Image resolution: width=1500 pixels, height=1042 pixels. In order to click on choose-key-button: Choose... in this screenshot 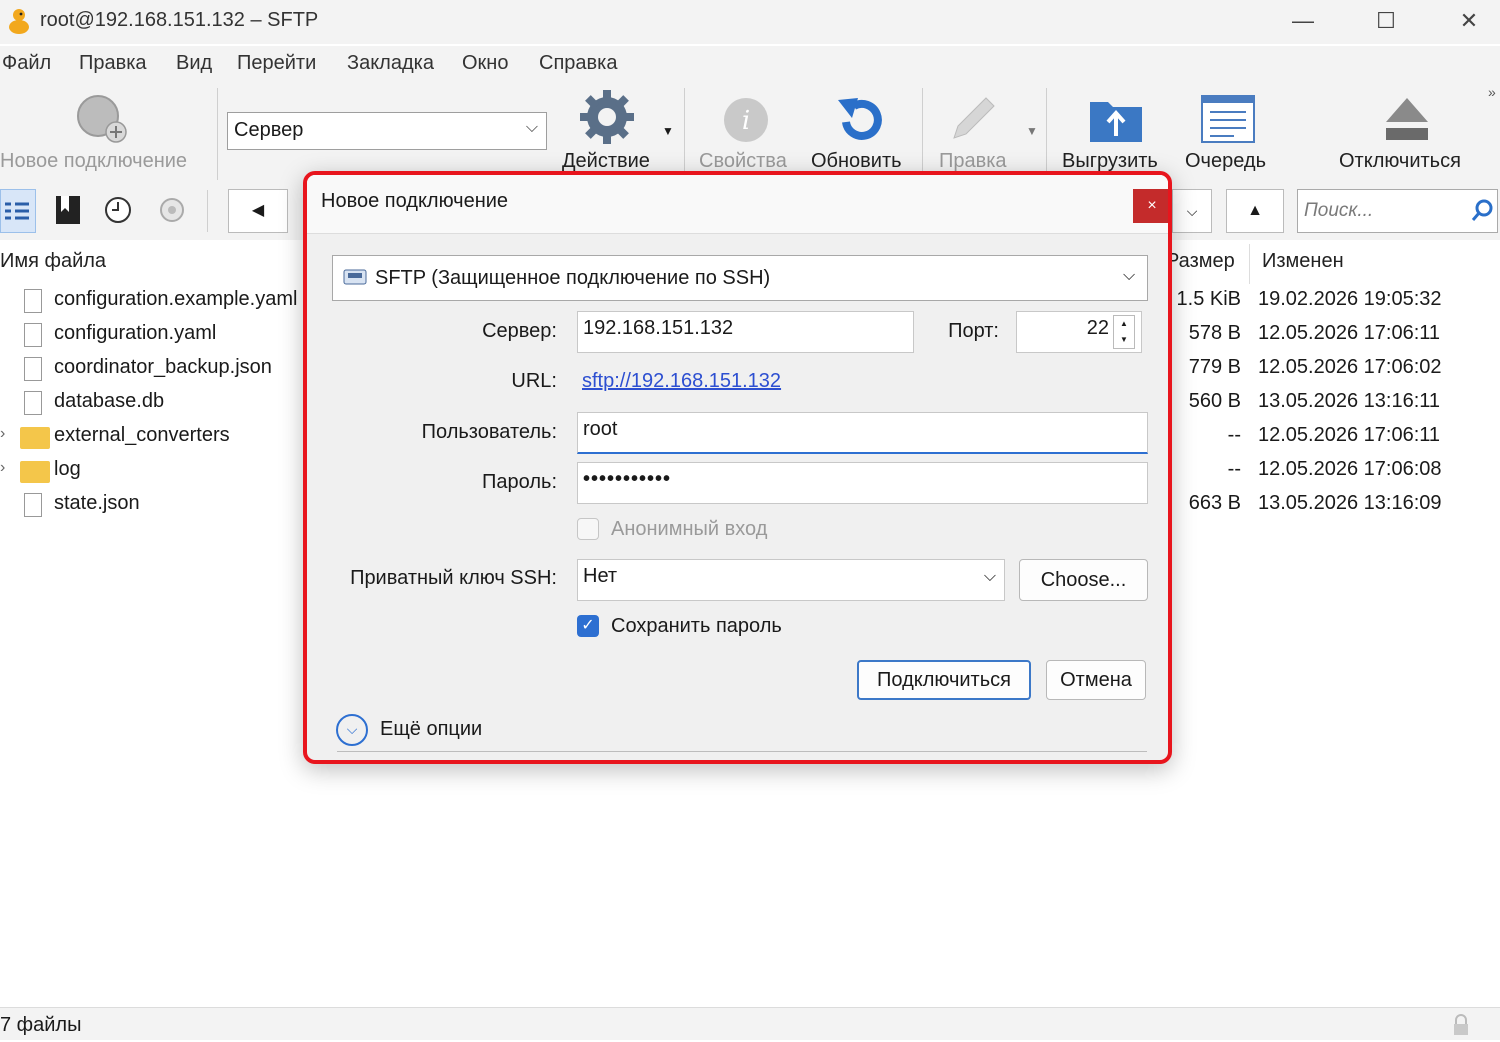, I will do `click(1083, 580)`.